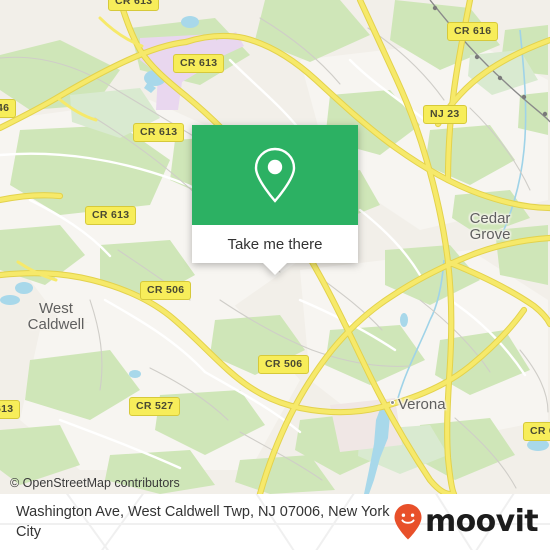 This screenshot has width=550, height=550. I want to click on moovit-brand: moovit, so click(466, 522).